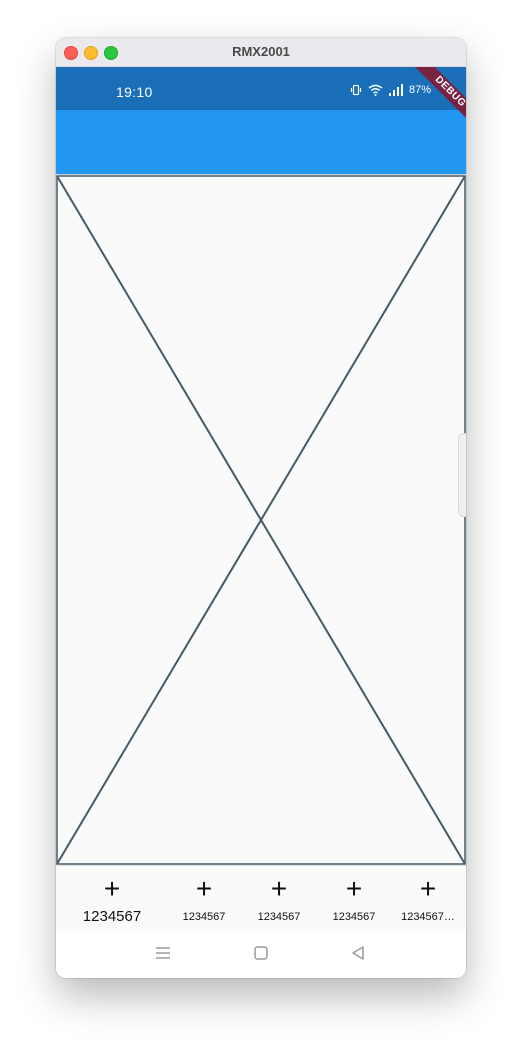 The width and height of the screenshot is (522, 1053). What do you see at coordinates (420, 90) in the screenshot?
I see `battery-percent: 87%` at bounding box center [420, 90].